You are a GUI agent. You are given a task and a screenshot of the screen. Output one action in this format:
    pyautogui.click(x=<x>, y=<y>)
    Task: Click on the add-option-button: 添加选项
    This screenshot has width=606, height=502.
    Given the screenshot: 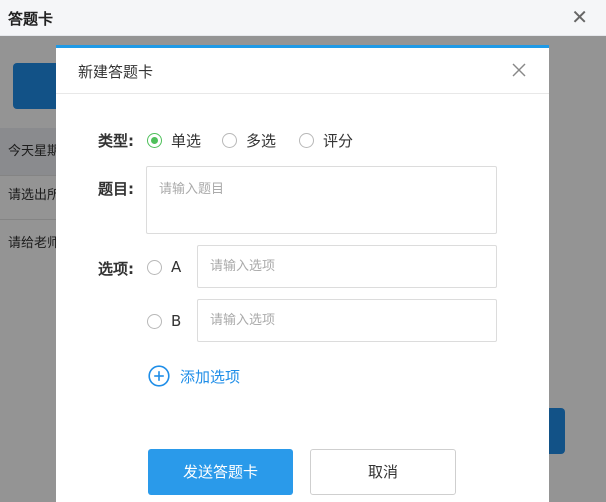 What is the action you would take?
    pyautogui.click(x=194, y=376)
    